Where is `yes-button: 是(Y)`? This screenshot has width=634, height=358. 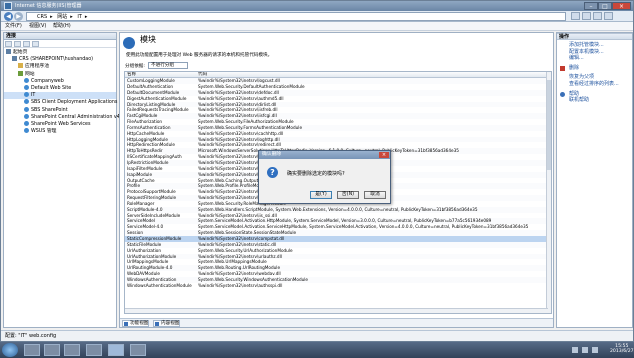
yes-button: 是(Y) is located at coordinates (321, 195).